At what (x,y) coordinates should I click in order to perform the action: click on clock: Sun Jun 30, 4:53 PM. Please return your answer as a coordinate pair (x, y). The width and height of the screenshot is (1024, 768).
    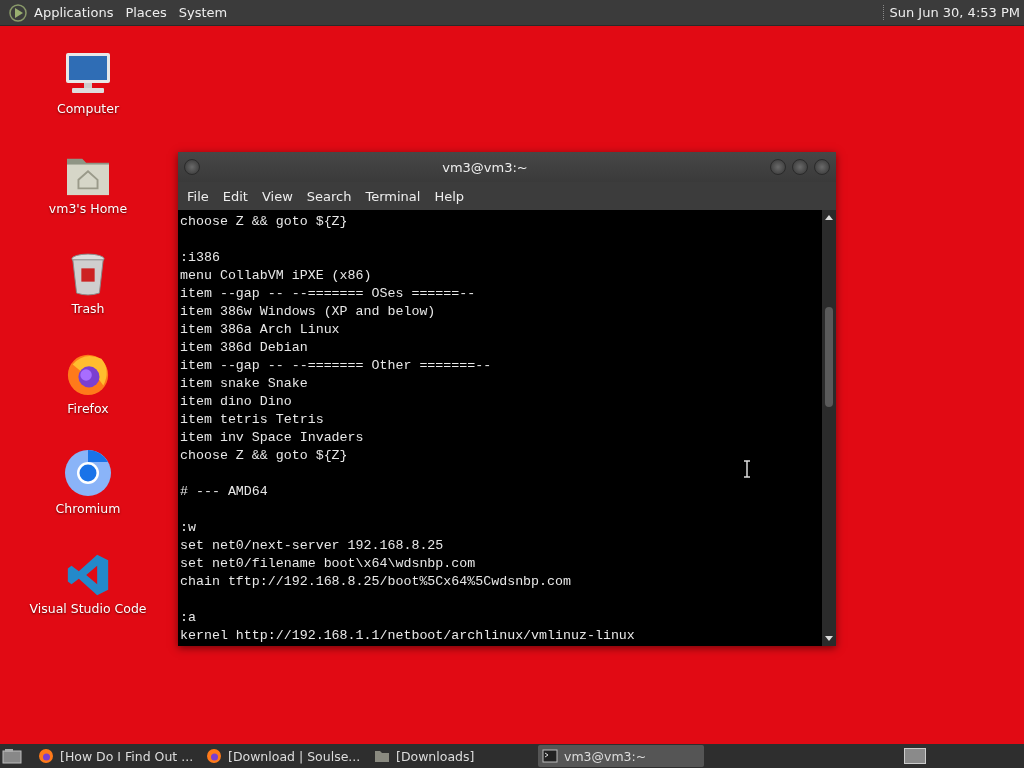
    Looking at the image, I should click on (951, 12).